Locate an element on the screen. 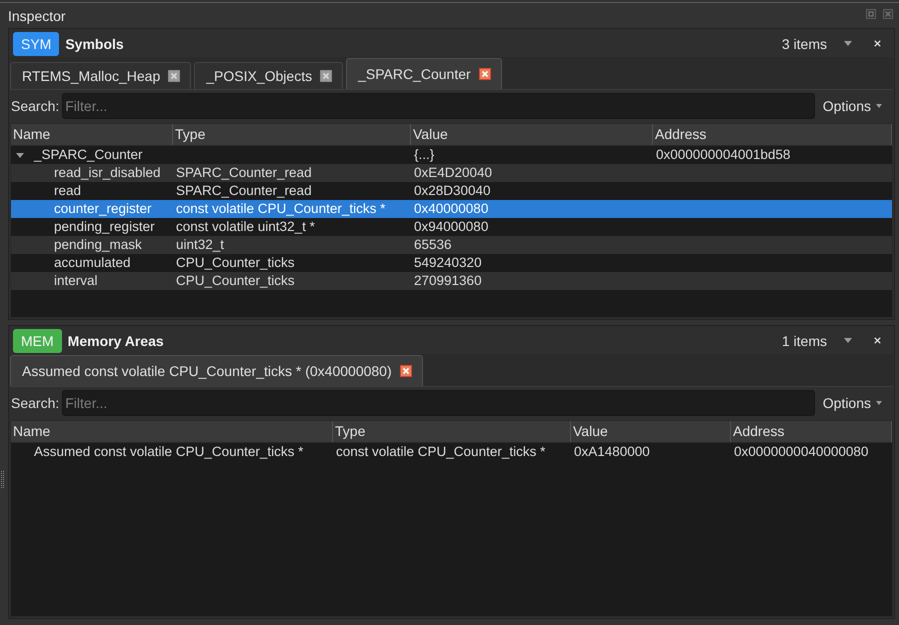 The image size is (899, 625). tab: _SPARC_Counter is located at coordinates (424, 73).